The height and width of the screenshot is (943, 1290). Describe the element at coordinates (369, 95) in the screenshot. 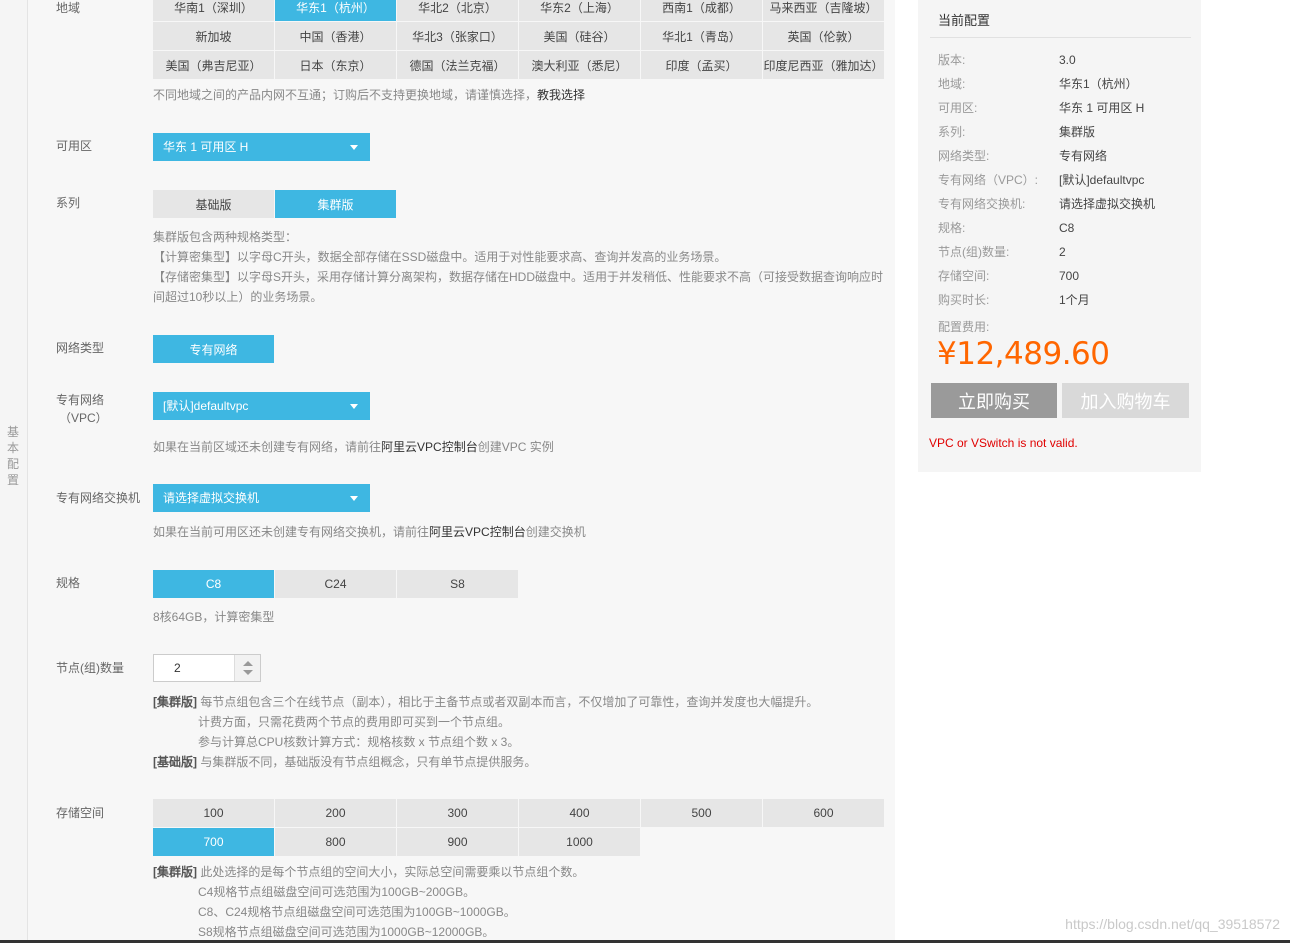

I see `region-note: 不同地域之间的产品内网不互通；订购后不支持更换地域，请谨慎选择，教我选择` at that location.